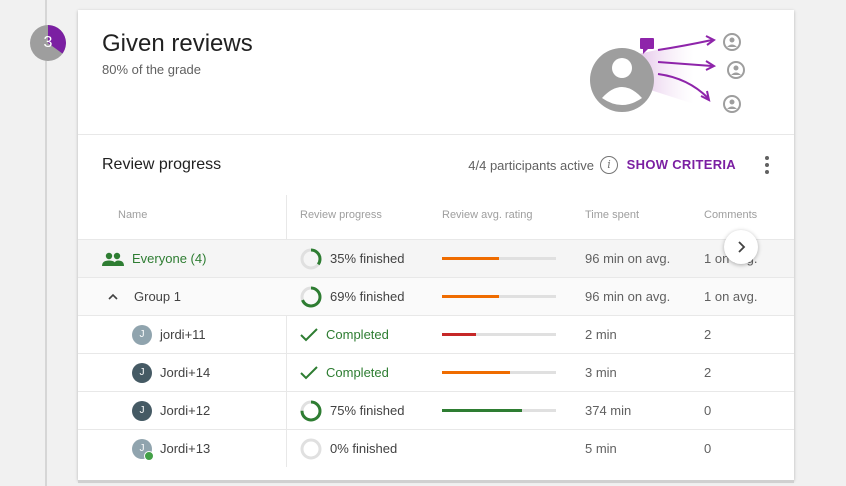 The width and height of the screenshot is (846, 486). Describe the element at coordinates (601, 334) in the screenshot. I see `time-cell: 2 min` at that location.